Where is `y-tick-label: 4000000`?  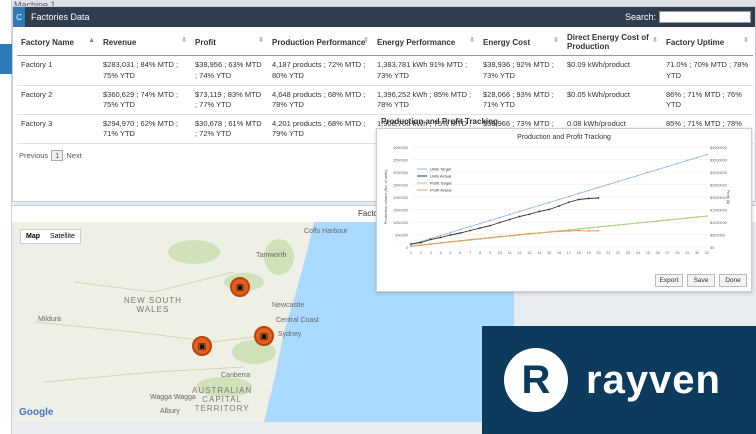
y-tick-label: 4000000 is located at coordinates (400, 148).